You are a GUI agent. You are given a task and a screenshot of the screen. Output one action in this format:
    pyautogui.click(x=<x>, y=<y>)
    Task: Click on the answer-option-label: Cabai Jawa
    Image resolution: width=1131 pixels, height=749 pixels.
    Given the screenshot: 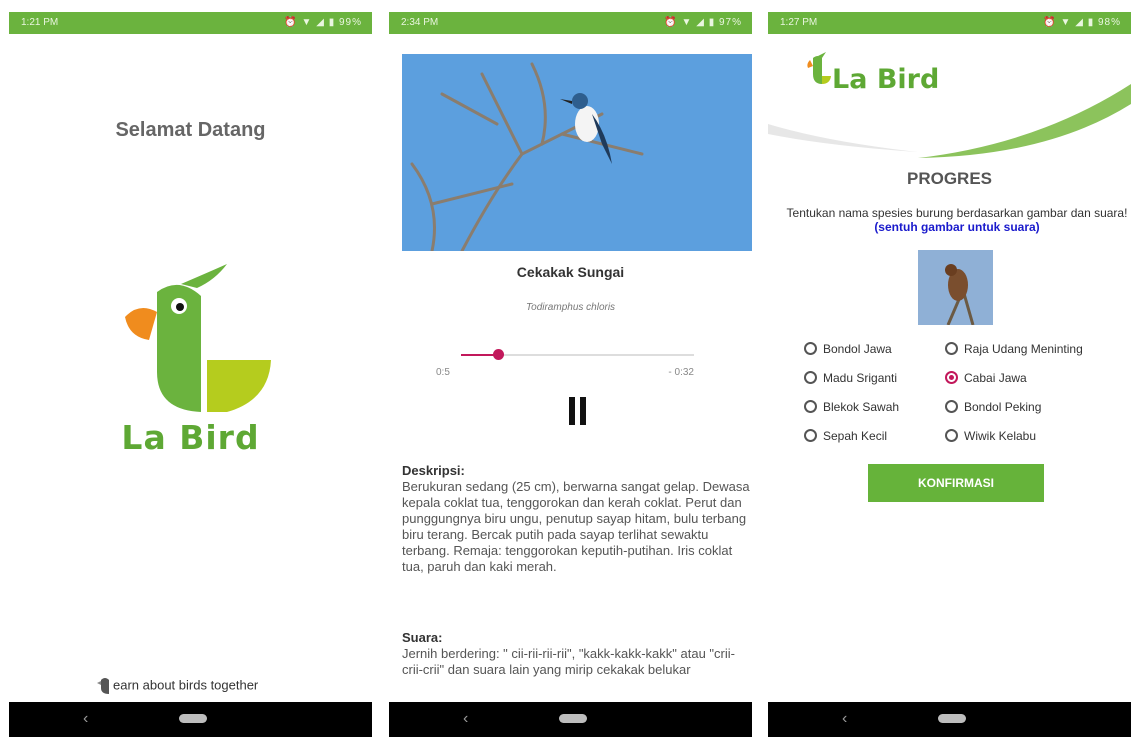 What is the action you would take?
    pyautogui.click(x=995, y=378)
    